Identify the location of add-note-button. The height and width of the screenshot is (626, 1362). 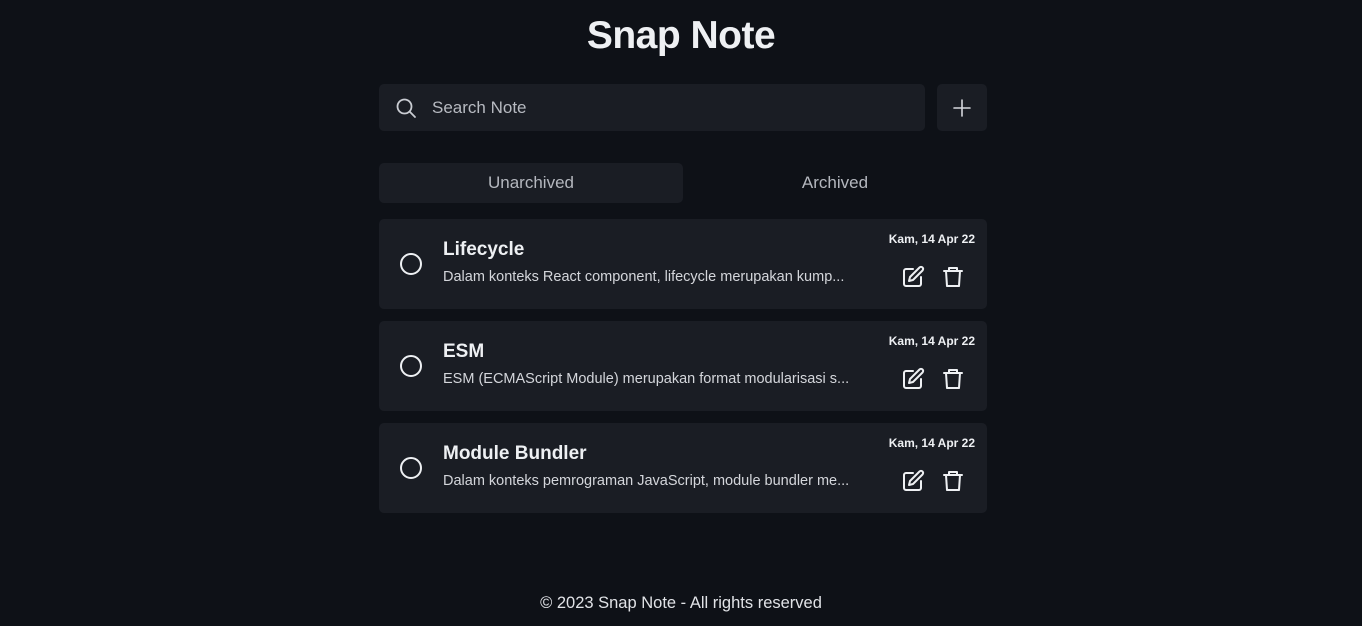
(962, 107).